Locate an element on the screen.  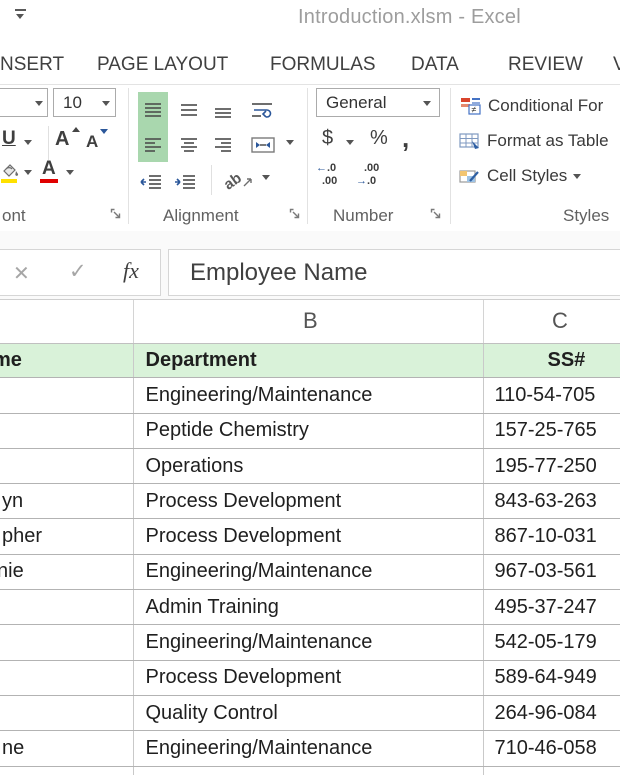
formula-bar-buttons: ✕ ✓ fx is located at coordinates (80, 272).